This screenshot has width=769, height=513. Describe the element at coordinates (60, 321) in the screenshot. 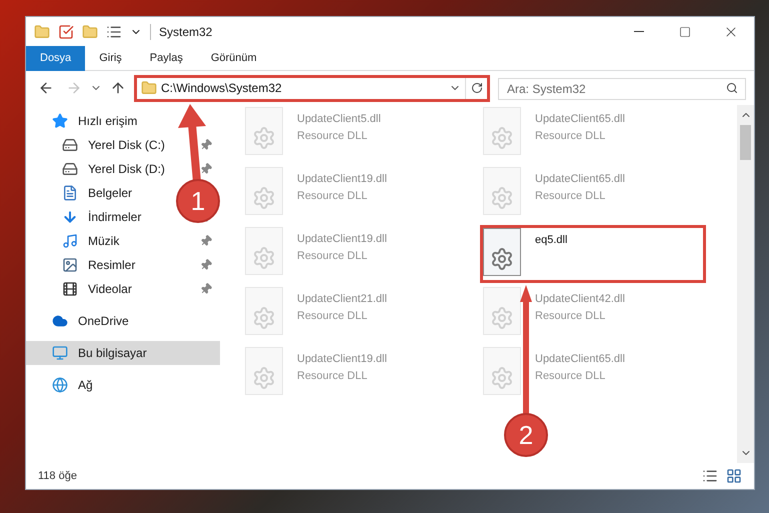

I see `cloud-icon` at that location.